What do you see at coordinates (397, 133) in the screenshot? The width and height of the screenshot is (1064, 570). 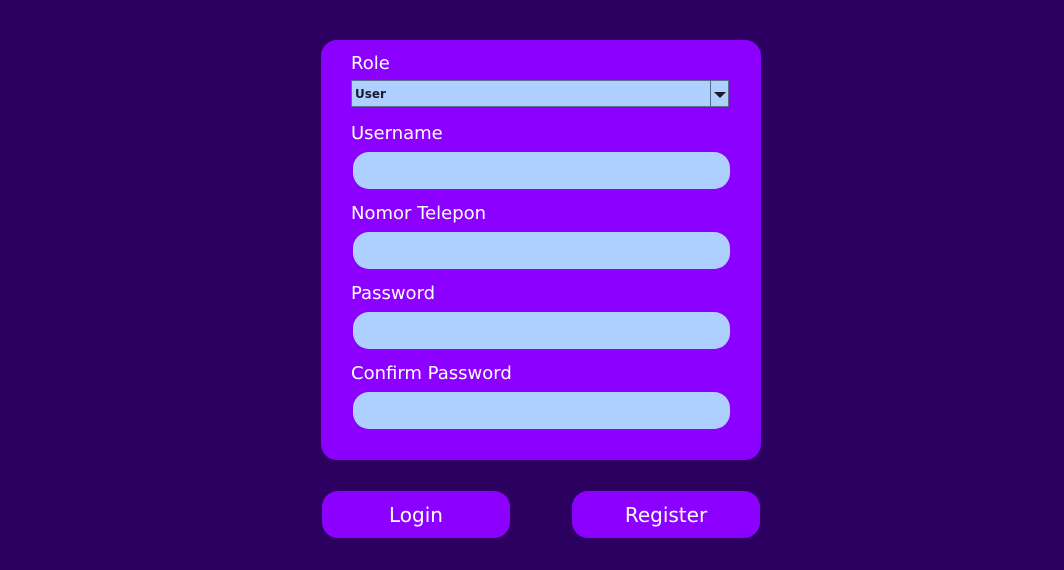 I see `username-label: Username` at bounding box center [397, 133].